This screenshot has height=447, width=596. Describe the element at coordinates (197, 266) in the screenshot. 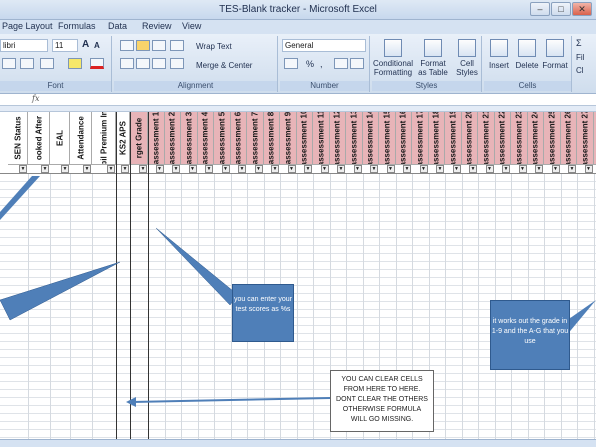

I see `test-scores-arrow` at that location.